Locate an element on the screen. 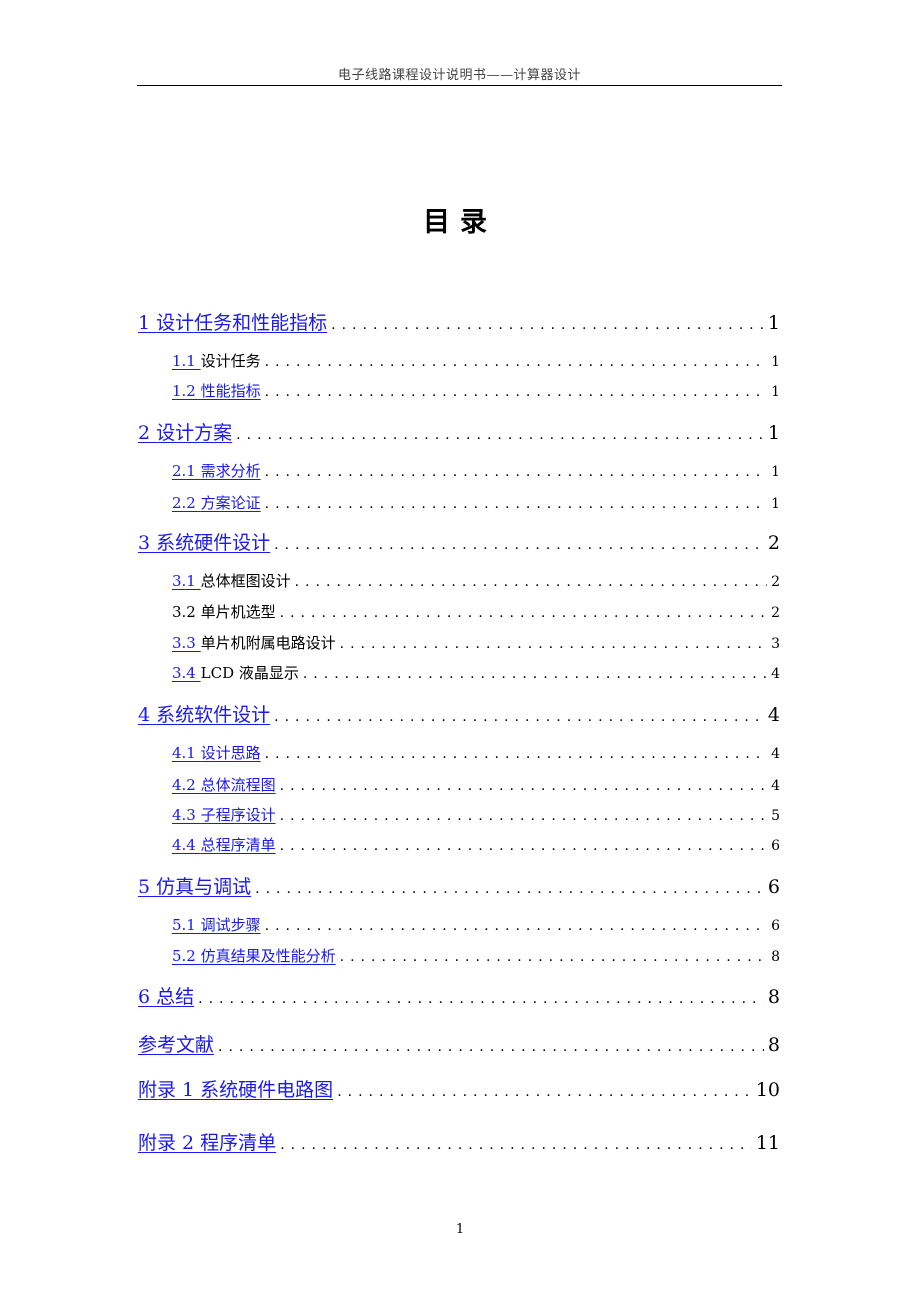  toc-entry: 4.2 总体流程图 4 is located at coordinates (476, 784).